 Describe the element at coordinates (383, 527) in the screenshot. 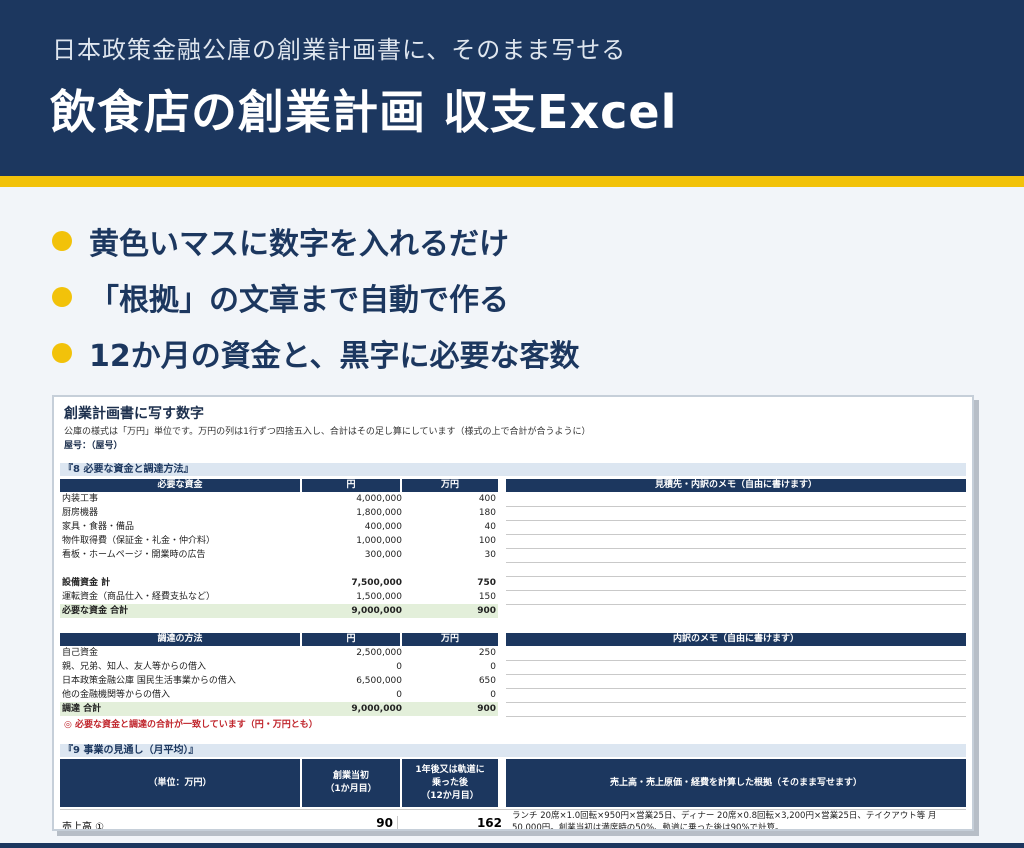

I see `row-yen: 400,000` at that location.